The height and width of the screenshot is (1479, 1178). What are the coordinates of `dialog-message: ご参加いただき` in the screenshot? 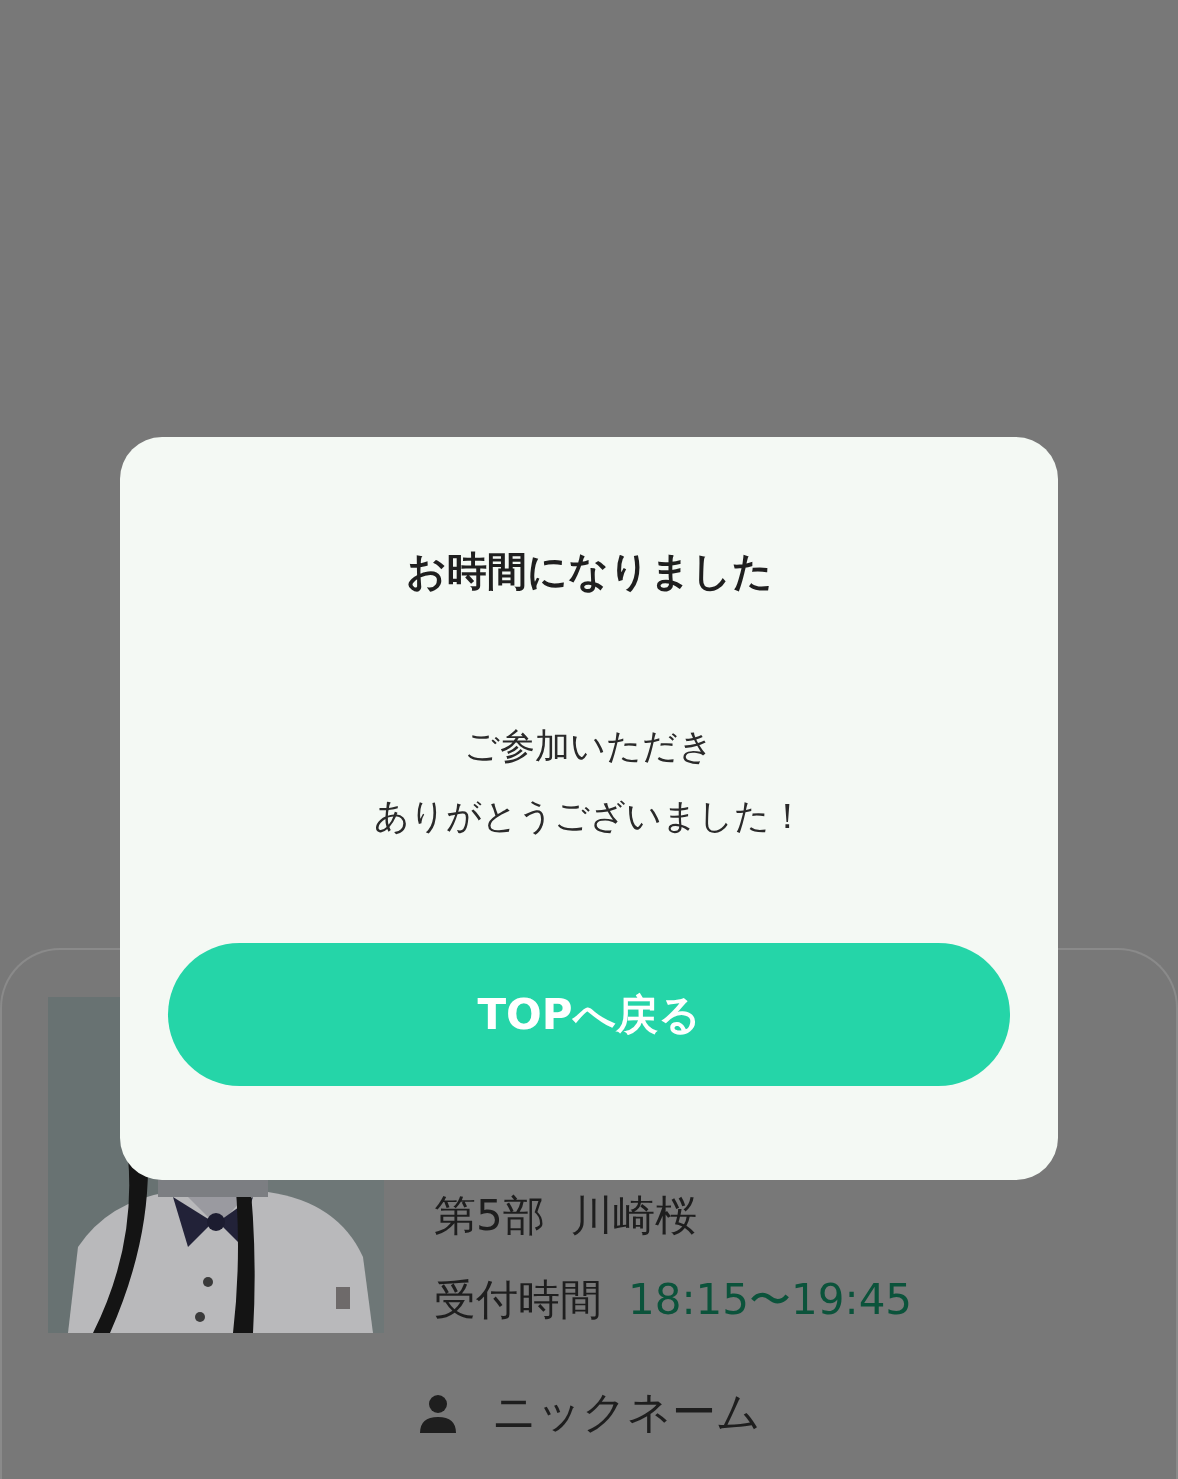 It's located at (589, 746).